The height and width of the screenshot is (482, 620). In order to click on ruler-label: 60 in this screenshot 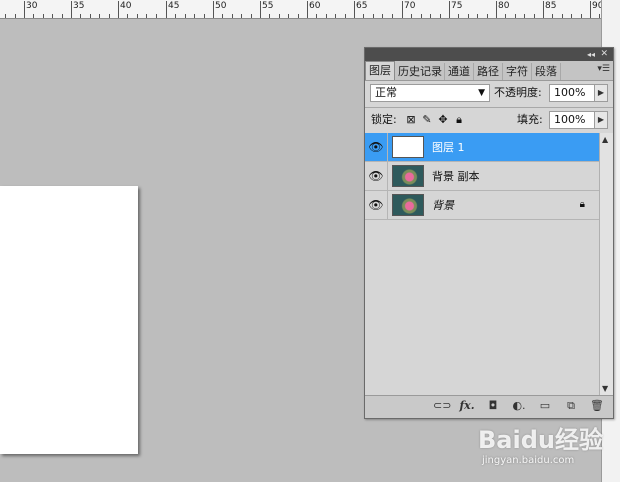, I will do `click(315, 6)`.